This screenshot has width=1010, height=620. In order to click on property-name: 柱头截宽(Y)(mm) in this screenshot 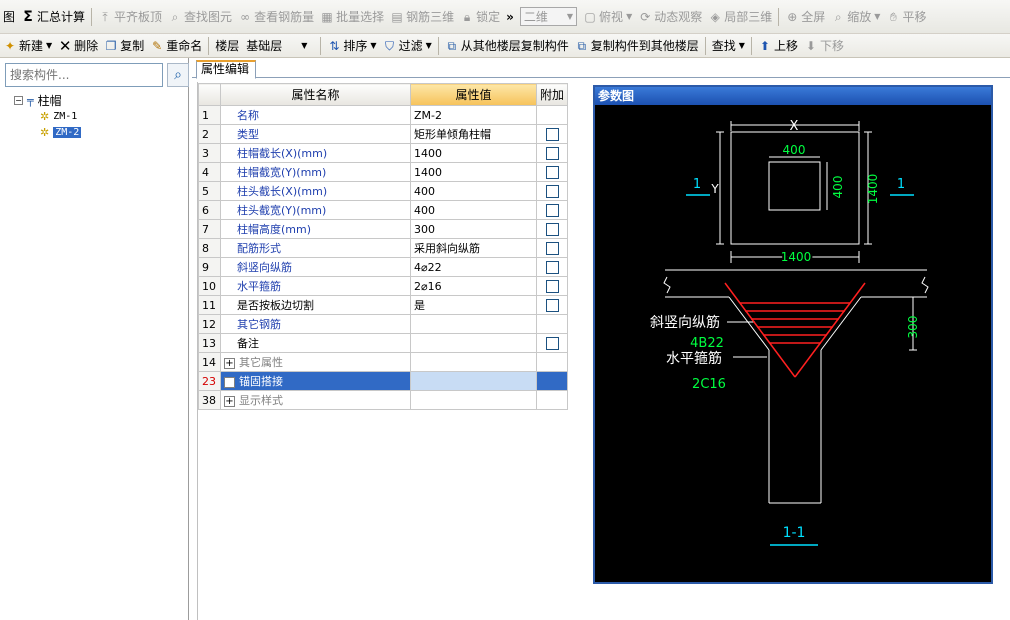, I will do `click(315, 210)`.